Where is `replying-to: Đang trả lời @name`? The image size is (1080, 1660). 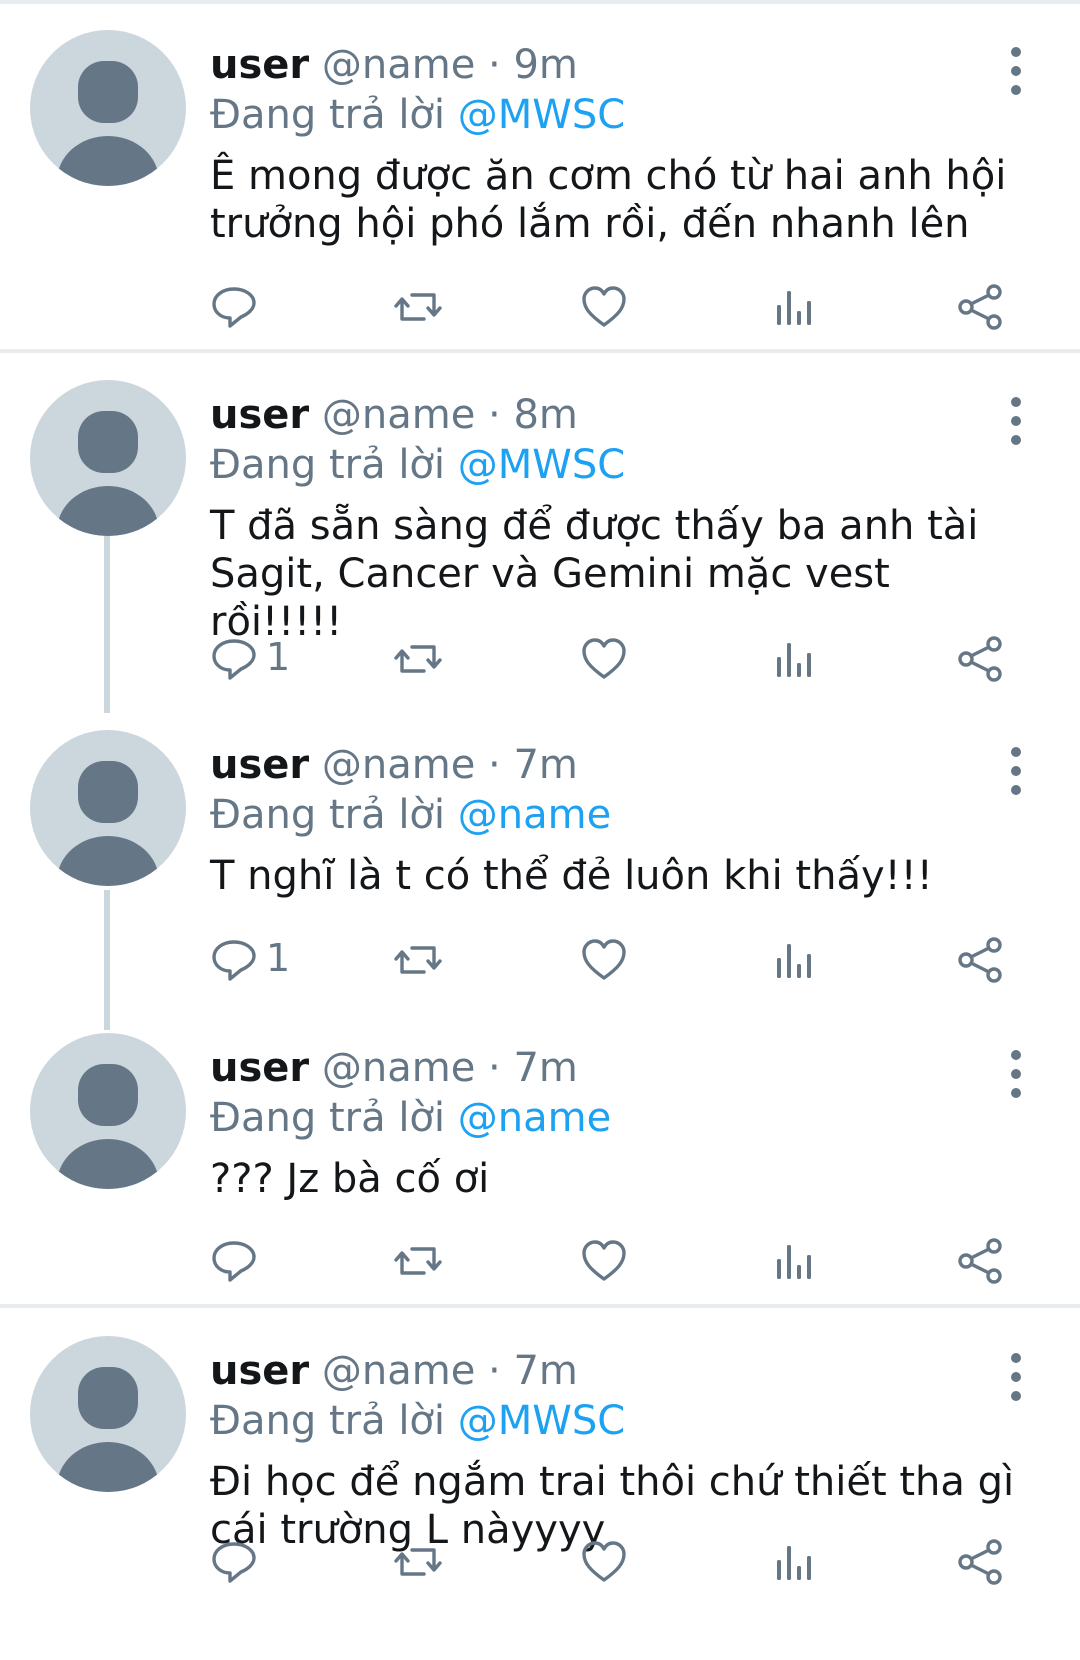
replying-to: Đang trả lời @name is located at coordinates (410, 815).